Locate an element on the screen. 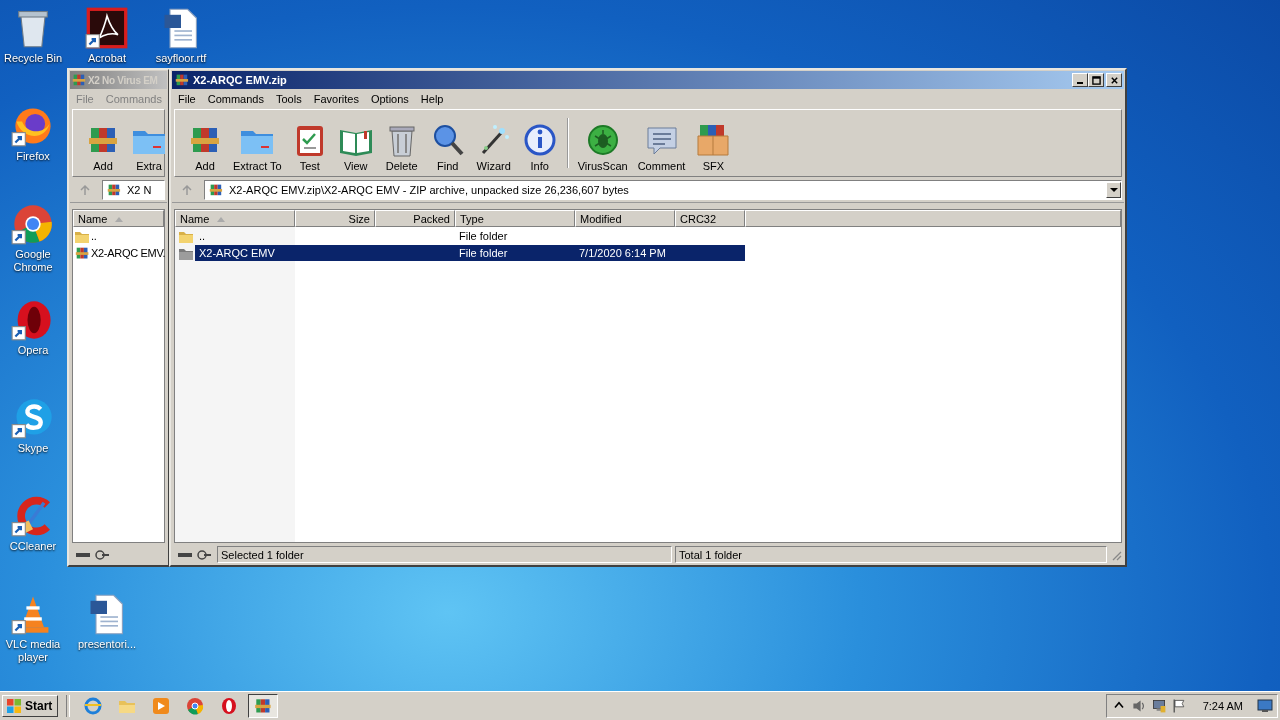  toolbar-button: Wizard is located at coordinates (493, 147).